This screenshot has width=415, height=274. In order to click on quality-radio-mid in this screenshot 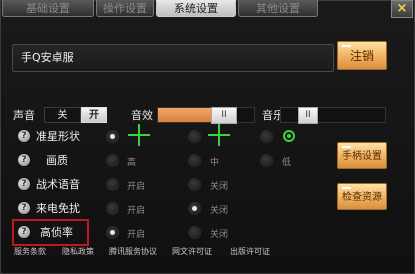, I will do `click(194, 160)`.